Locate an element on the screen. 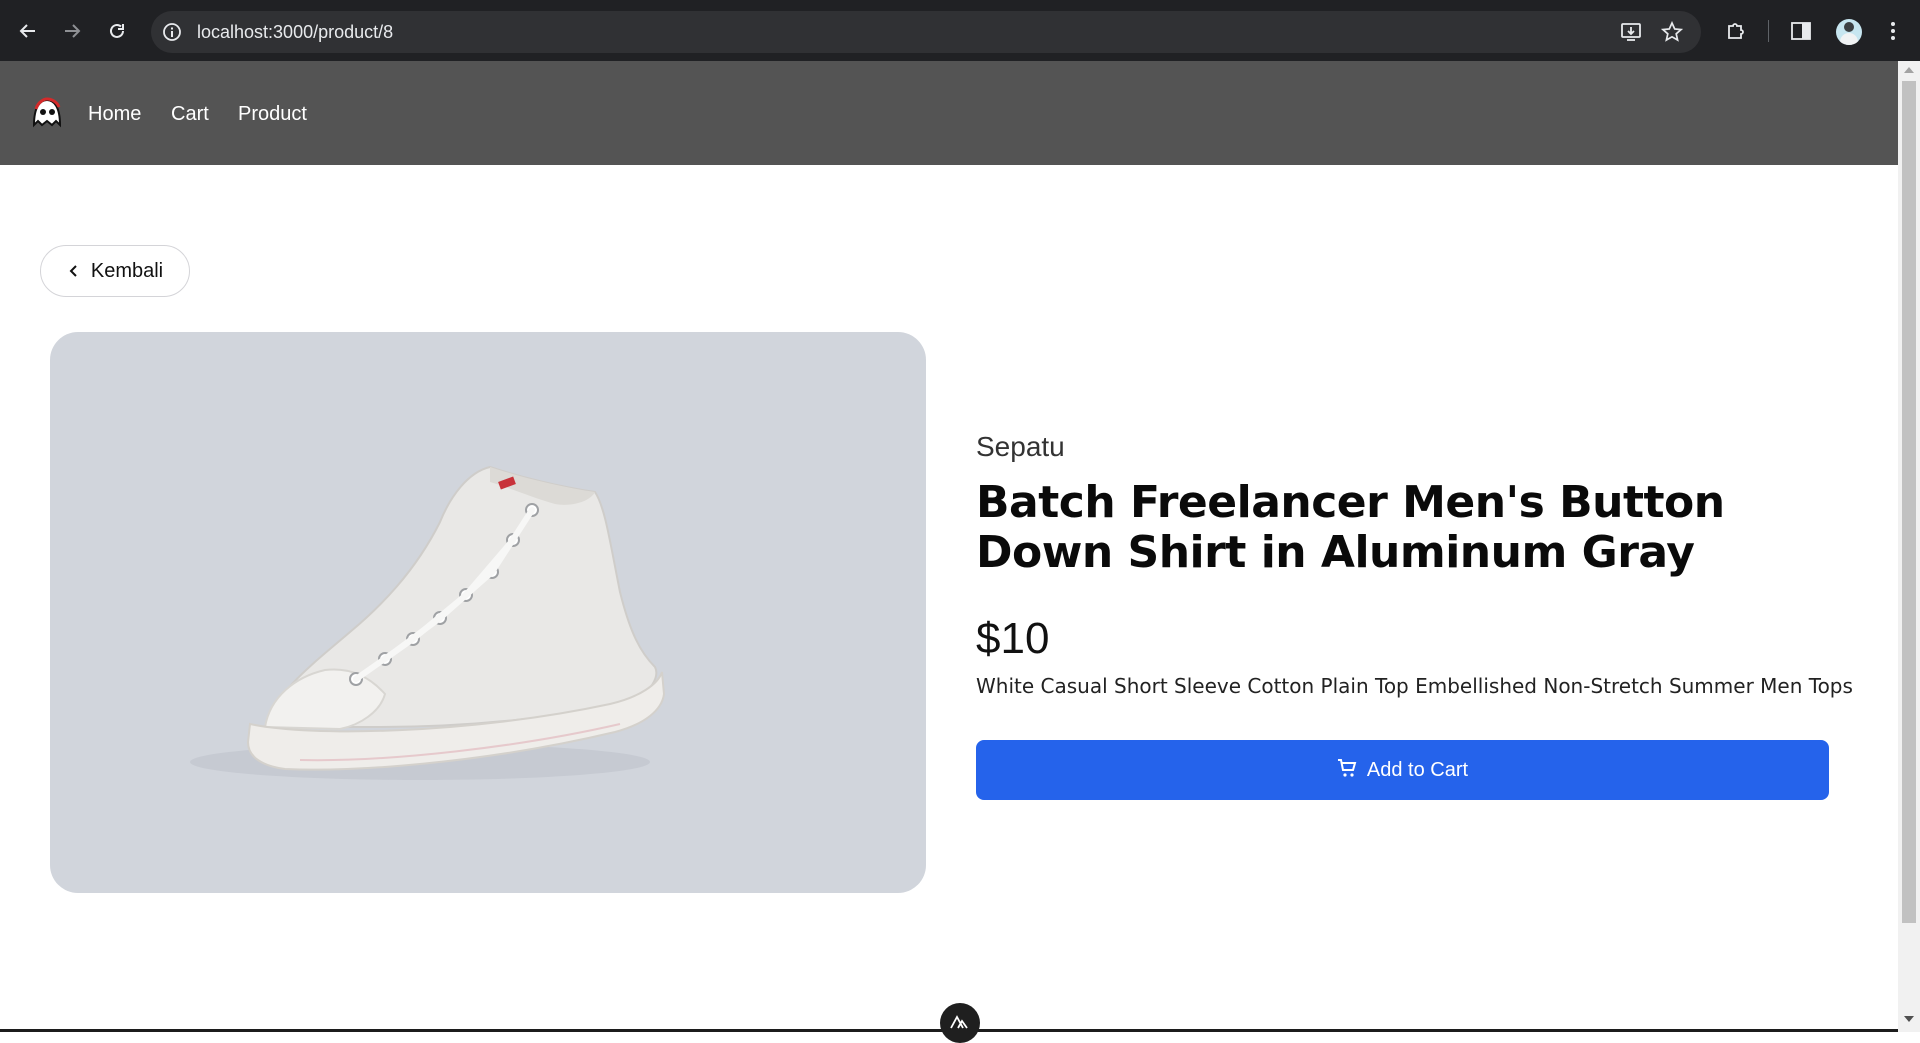 The image size is (1920, 1043). menu-kebab-icon is located at coordinates (1893, 31).